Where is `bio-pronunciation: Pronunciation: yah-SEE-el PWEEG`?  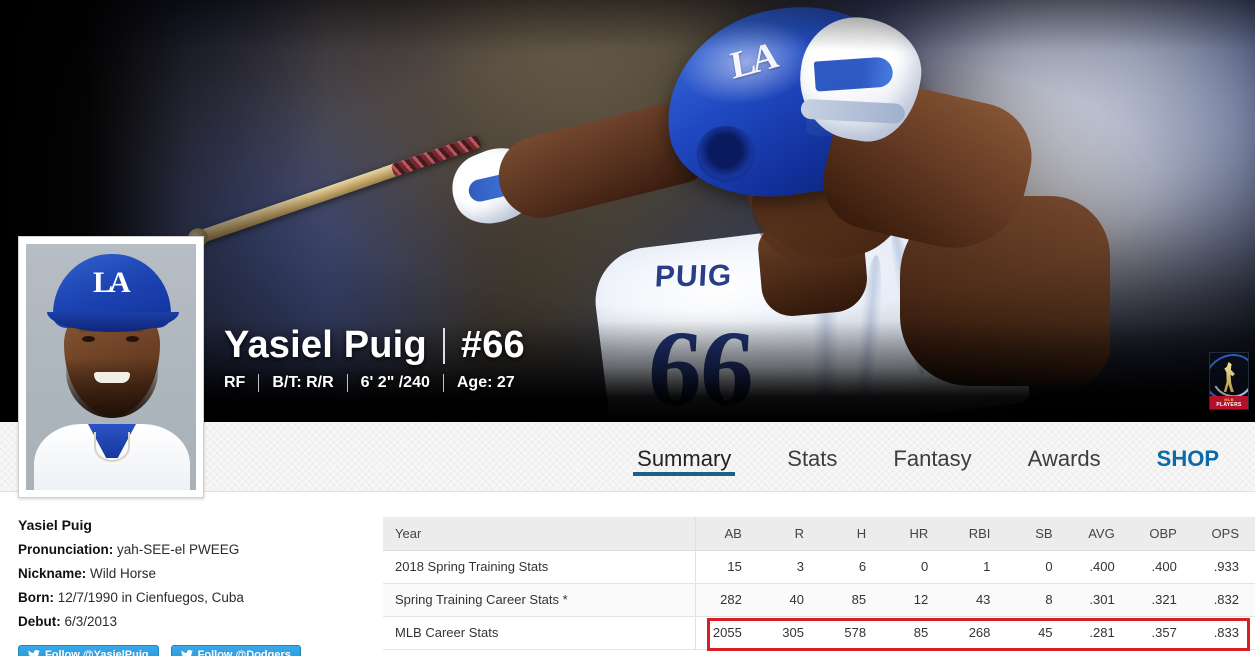 bio-pronunciation: Pronunciation: yah-SEE-el PWEEG is located at coordinates (195, 550).